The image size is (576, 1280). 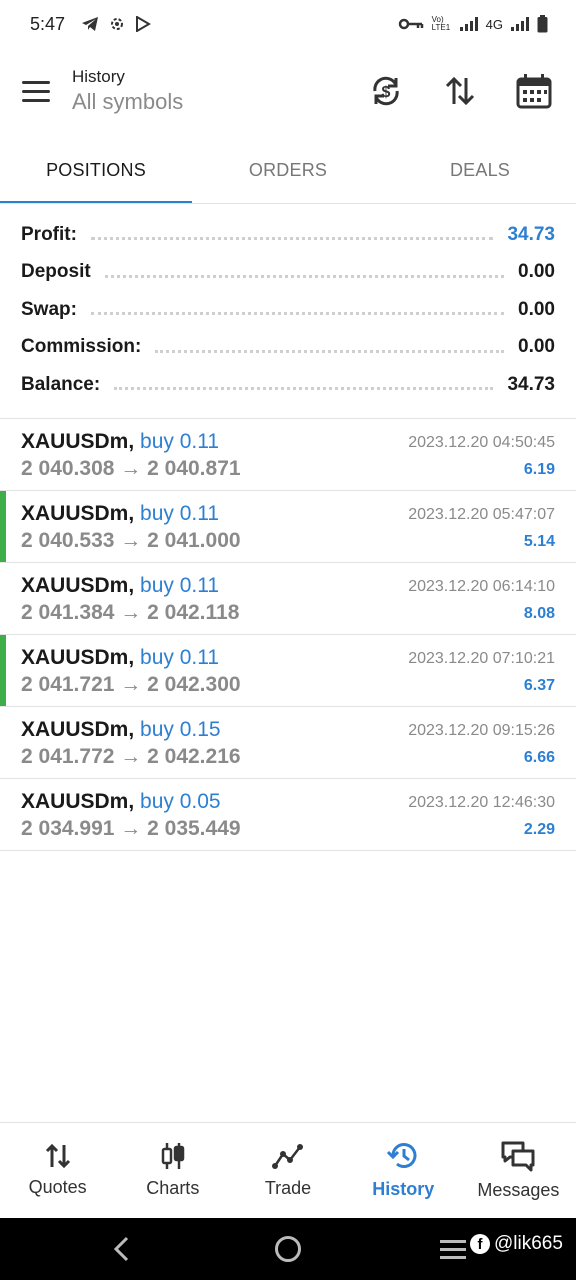 I want to click on nav-label: Trade, so click(x=288, y=1188).